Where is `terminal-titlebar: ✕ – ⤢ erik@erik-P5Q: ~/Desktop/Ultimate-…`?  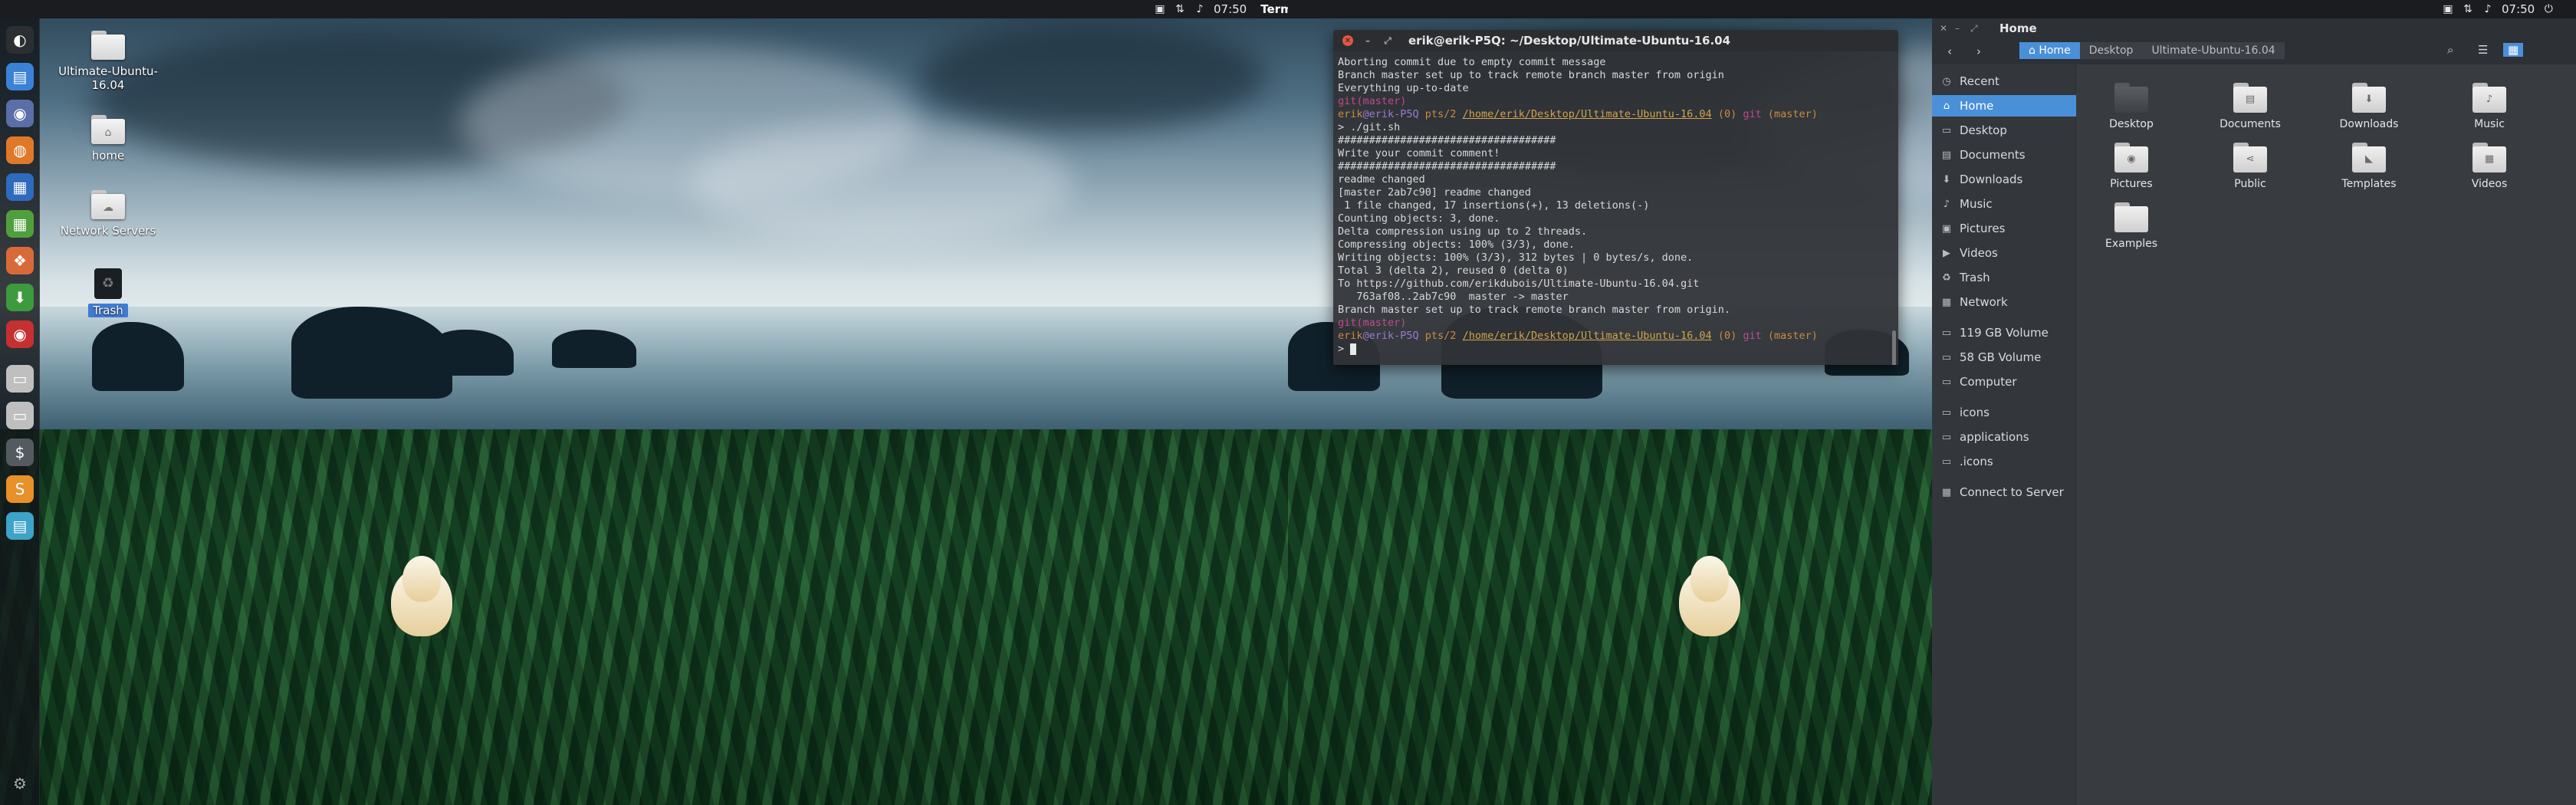
terminal-titlebar: ✕ – ⤢ erik@erik-P5Q: ~/Desktop/Ultimate-… is located at coordinates (1616, 41).